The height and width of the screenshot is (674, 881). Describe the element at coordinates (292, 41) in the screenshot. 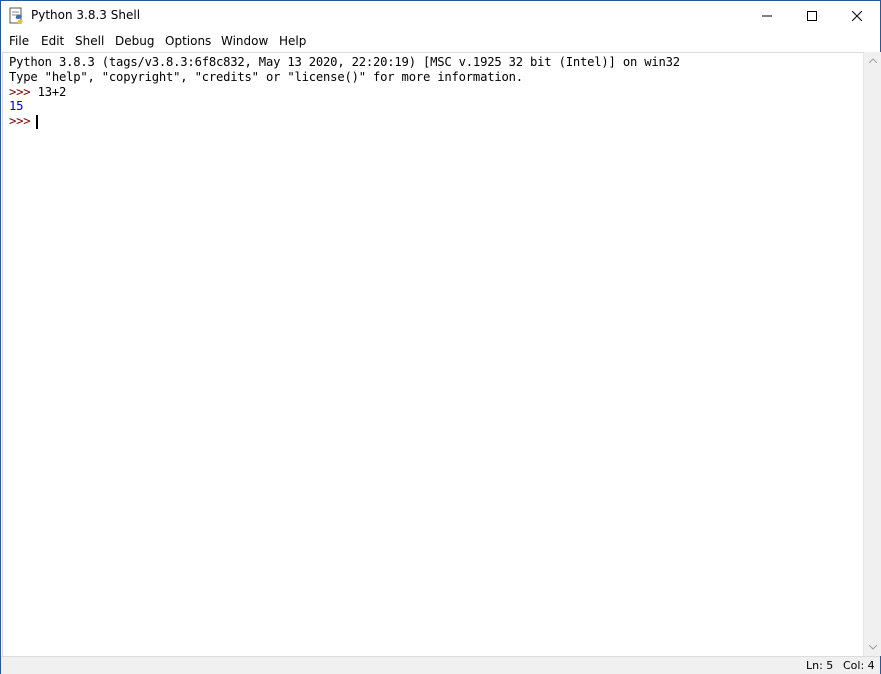

I see `menu-help: Help` at that location.